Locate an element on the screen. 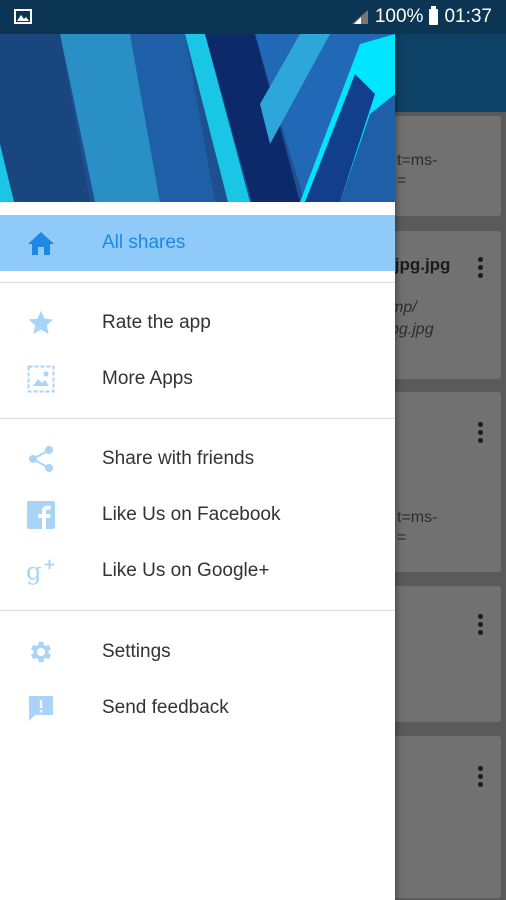  nav-item-rate-app: Rate the app is located at coordinates (197, 323).